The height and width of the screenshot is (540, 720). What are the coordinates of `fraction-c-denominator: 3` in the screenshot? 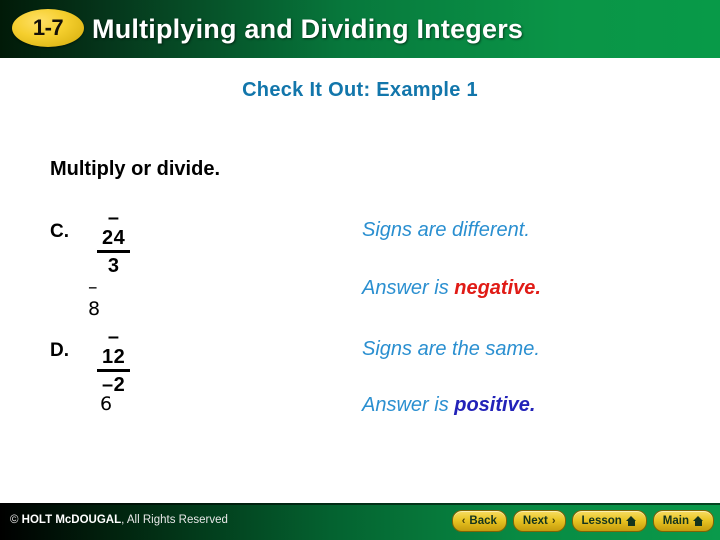 It's located at (113, 266).